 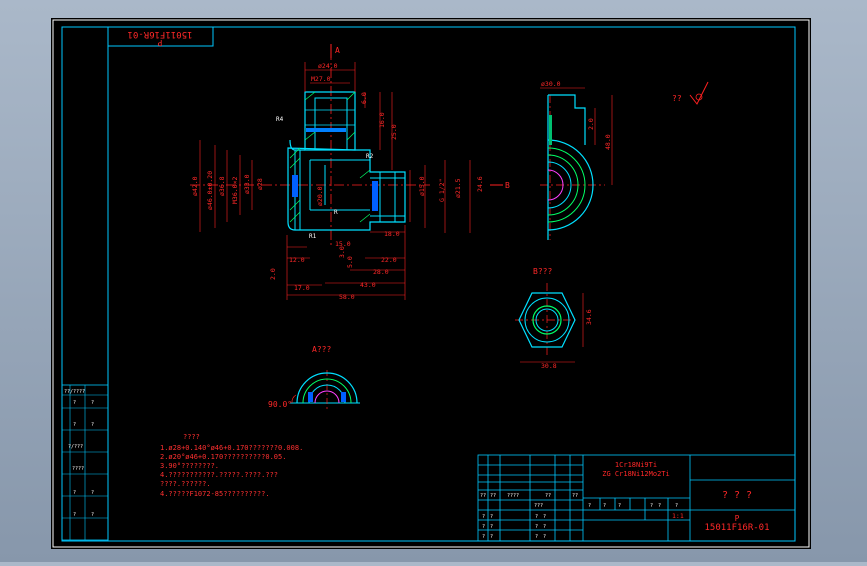 What do you see at coordinates (215, 494) in the screenshot?
I see `dimension-label: 4.?????F1072-85??????????.` at bounding box center [215, 494].